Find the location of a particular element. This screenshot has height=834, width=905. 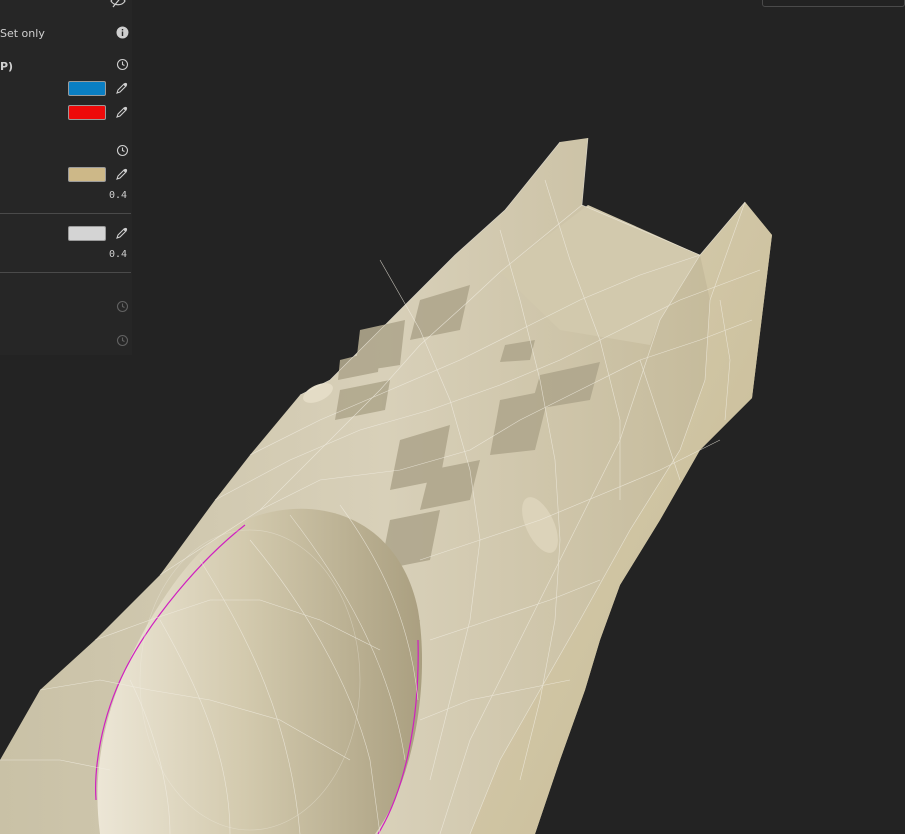

section-heading: P) is located at coordinates (7, 66).